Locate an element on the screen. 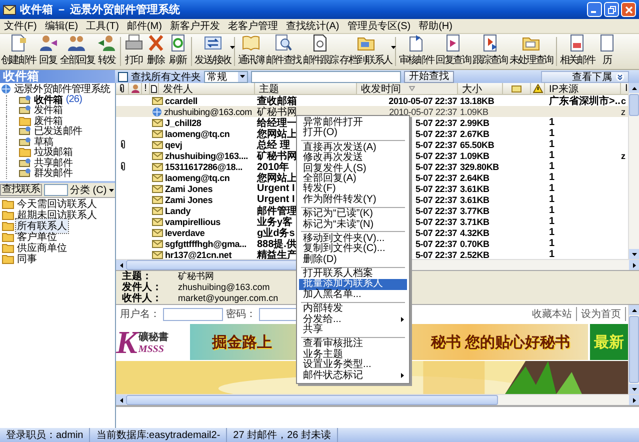  size-cell: 0.70KB is located at coordinates (475, 243).